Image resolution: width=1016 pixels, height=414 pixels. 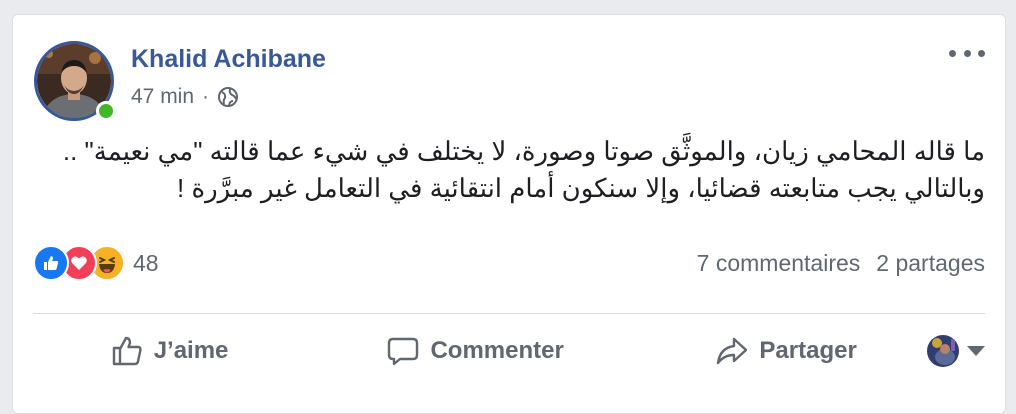 I want to click on share-button: Partager, so click(x=786, y=351).